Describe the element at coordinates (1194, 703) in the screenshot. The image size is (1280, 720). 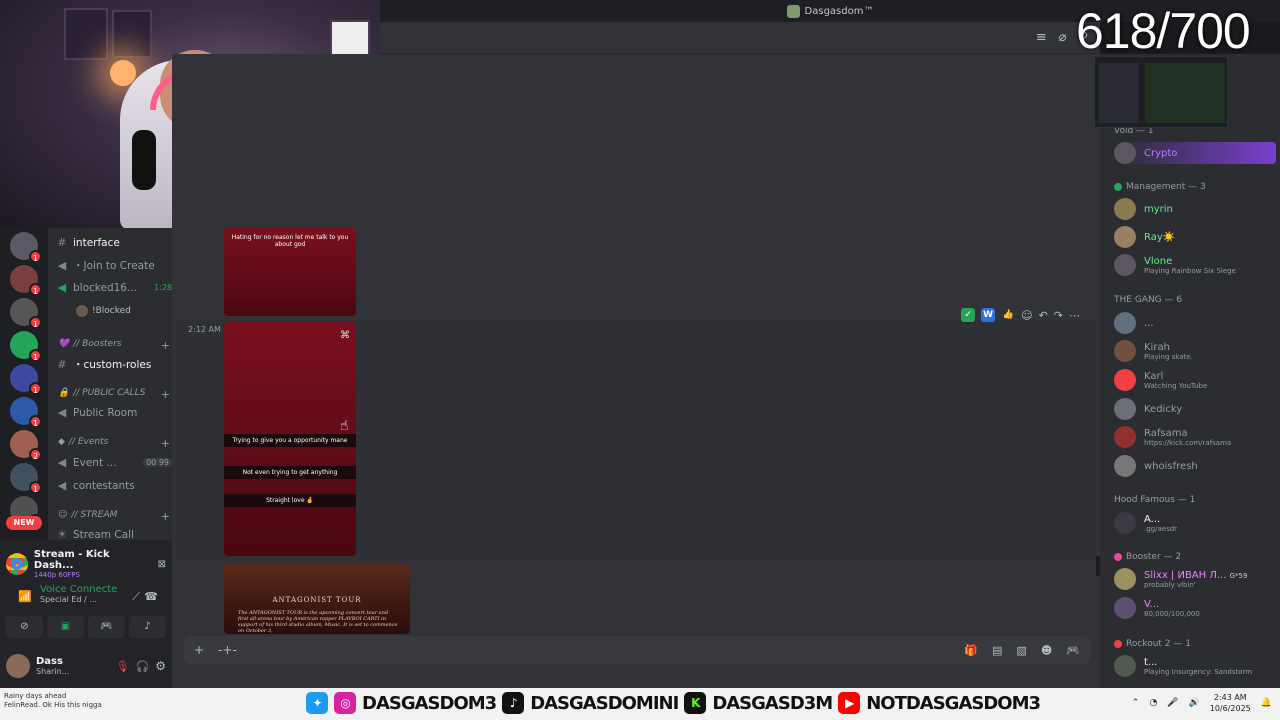
I see `volume-icon: 🔊` at that location.